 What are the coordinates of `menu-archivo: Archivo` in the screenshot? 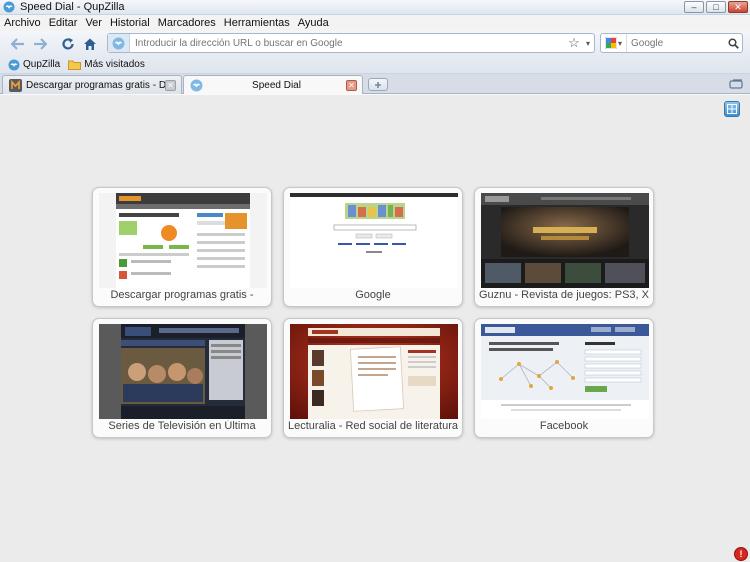 It's located at (22, 23).